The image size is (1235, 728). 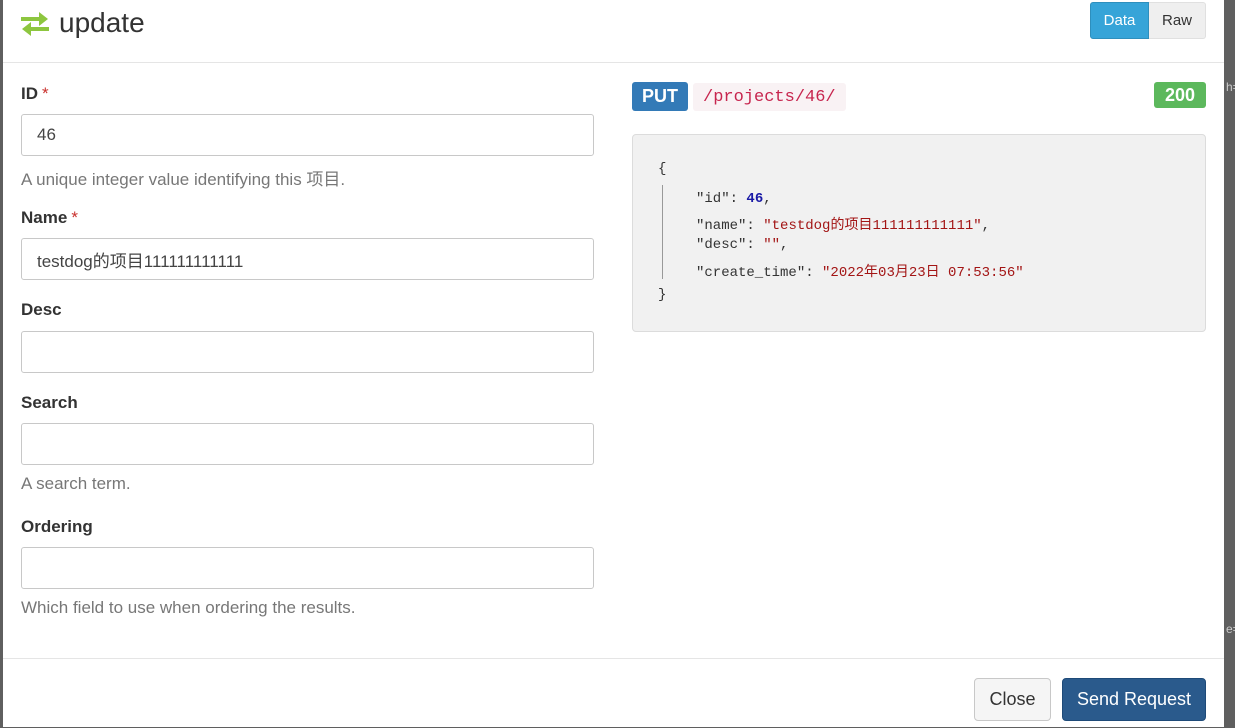 I want to click on status-badge: 200, so click(x=1180, y=95).